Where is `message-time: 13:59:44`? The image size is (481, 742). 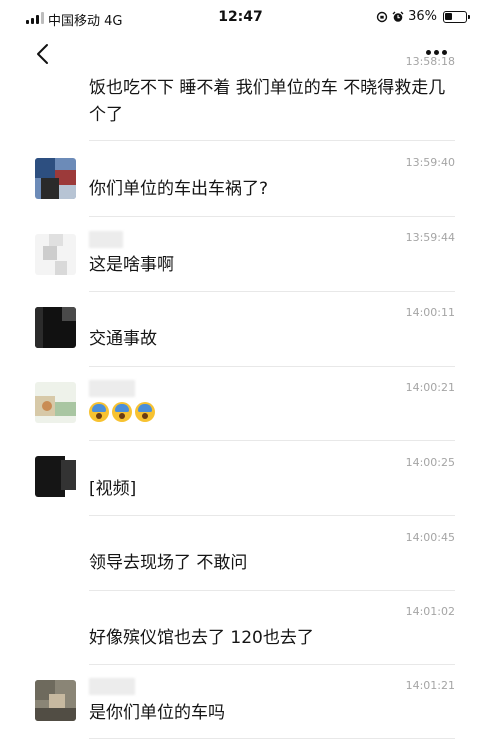 message-time: 13:59:44 is located at coordinates (430, 237).